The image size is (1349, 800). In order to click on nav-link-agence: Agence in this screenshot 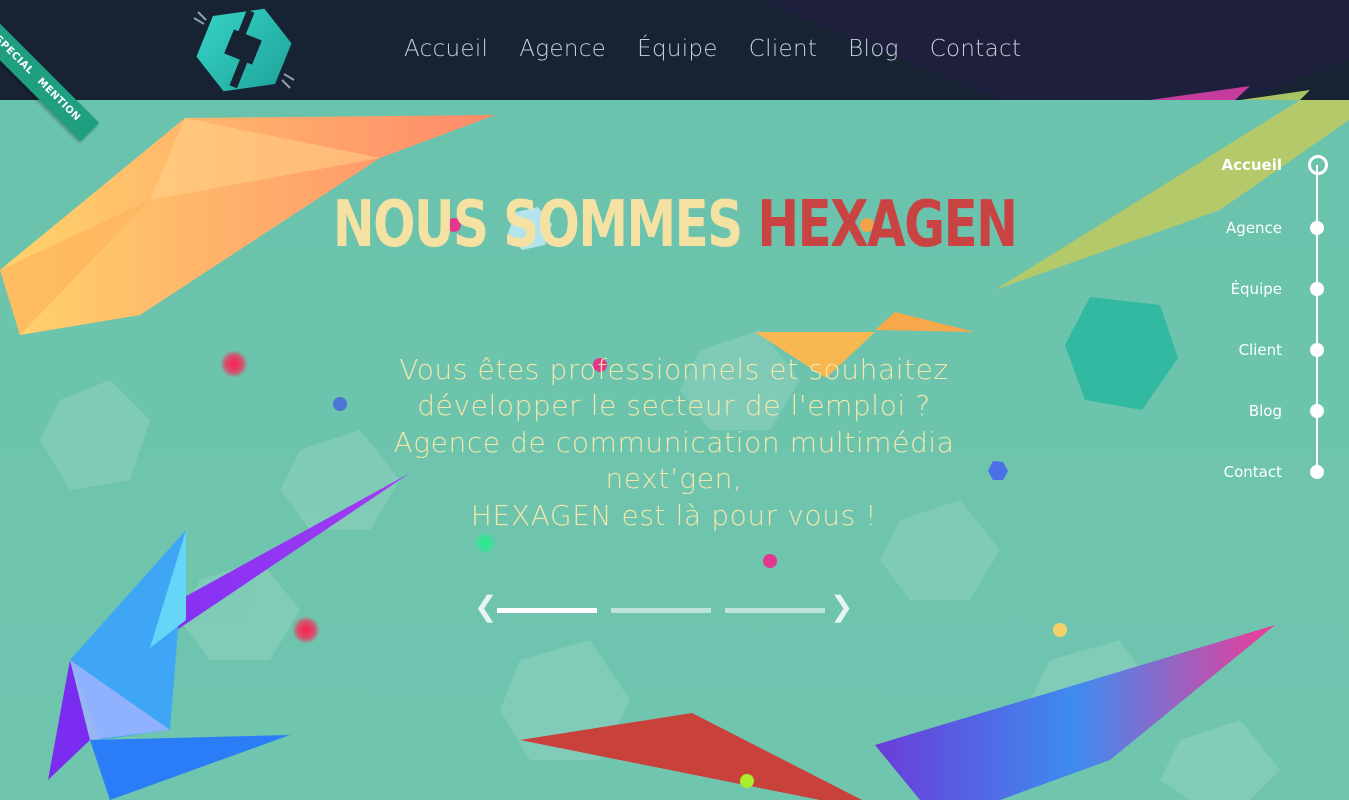, I will do `click(562, 49)`.